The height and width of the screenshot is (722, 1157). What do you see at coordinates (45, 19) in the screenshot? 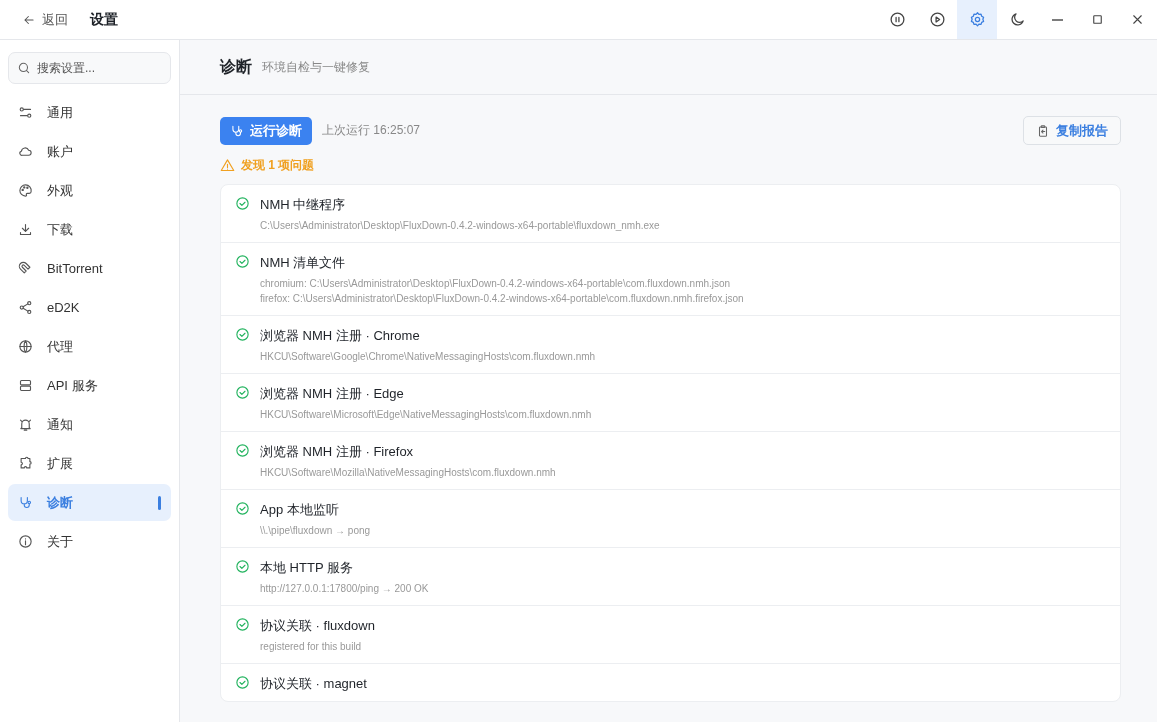
I see `back-button: 返回` at bounding box center [45, 19].